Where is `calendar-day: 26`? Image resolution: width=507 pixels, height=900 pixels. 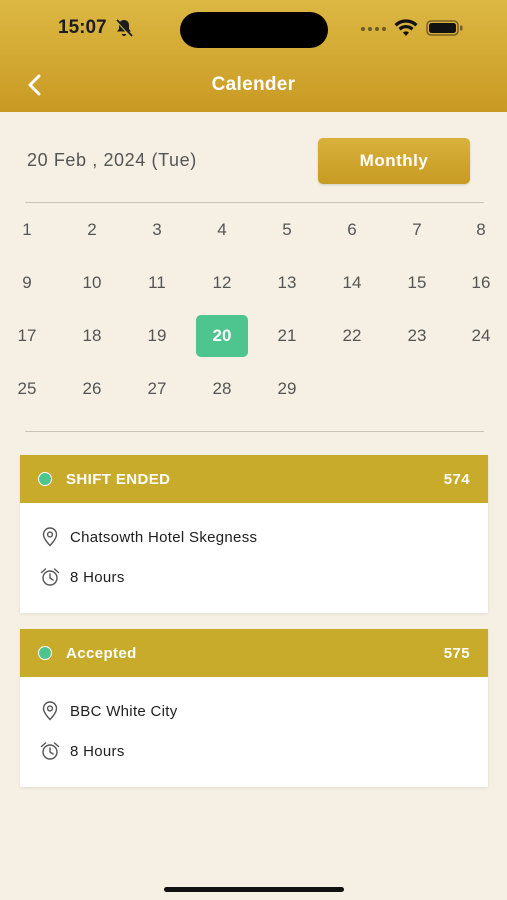
calendar-day: 26 is located at coordinates (92, 389).